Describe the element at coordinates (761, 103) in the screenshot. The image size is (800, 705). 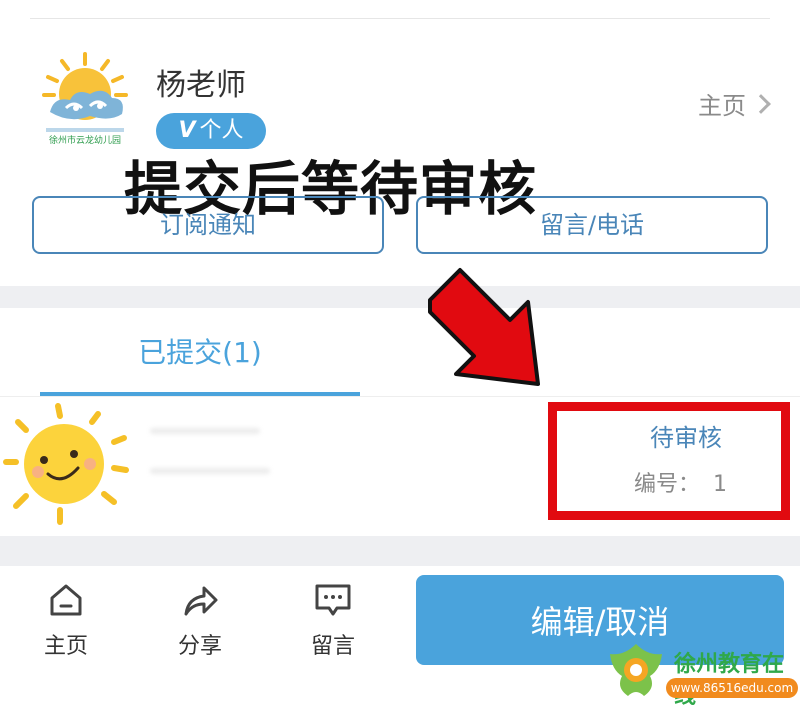
I see `chevron-right-icon` at that location.